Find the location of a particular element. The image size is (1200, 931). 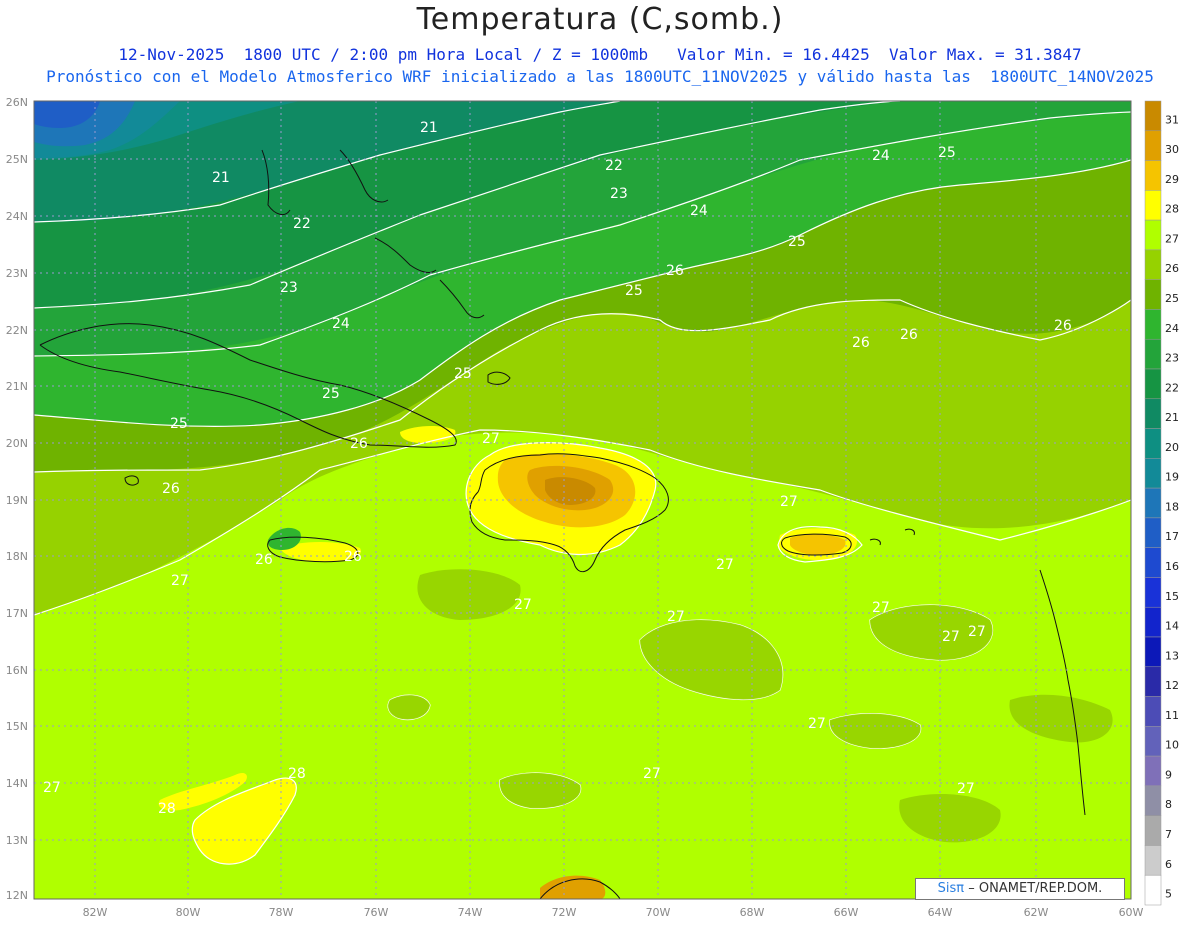

lat-label: 12N is located at coordinates (17, 895).